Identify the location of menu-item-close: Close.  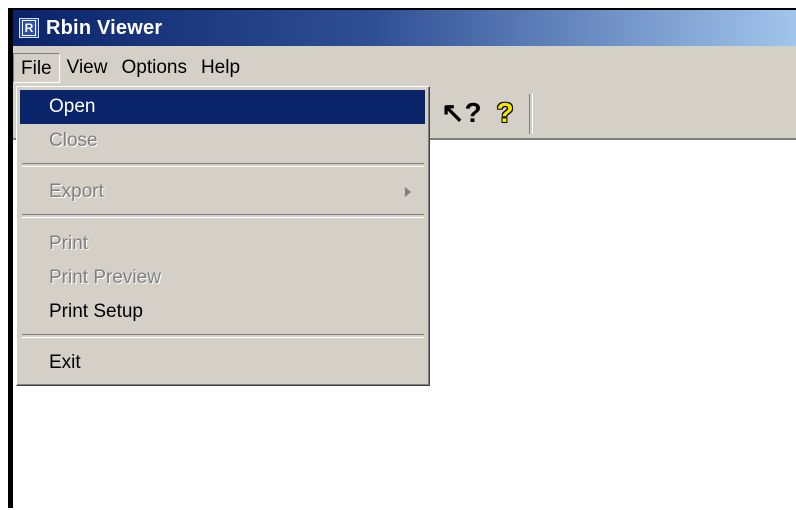
(222, 141).